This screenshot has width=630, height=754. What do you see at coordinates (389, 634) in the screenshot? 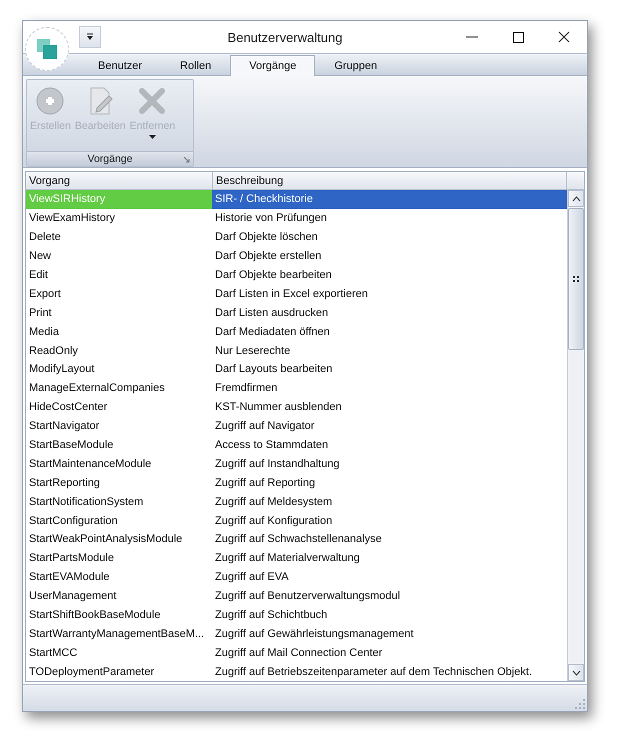
I see `table-cell: Zugriff auf Gewährleistungsmanagement` at bounding box center [389, 634].